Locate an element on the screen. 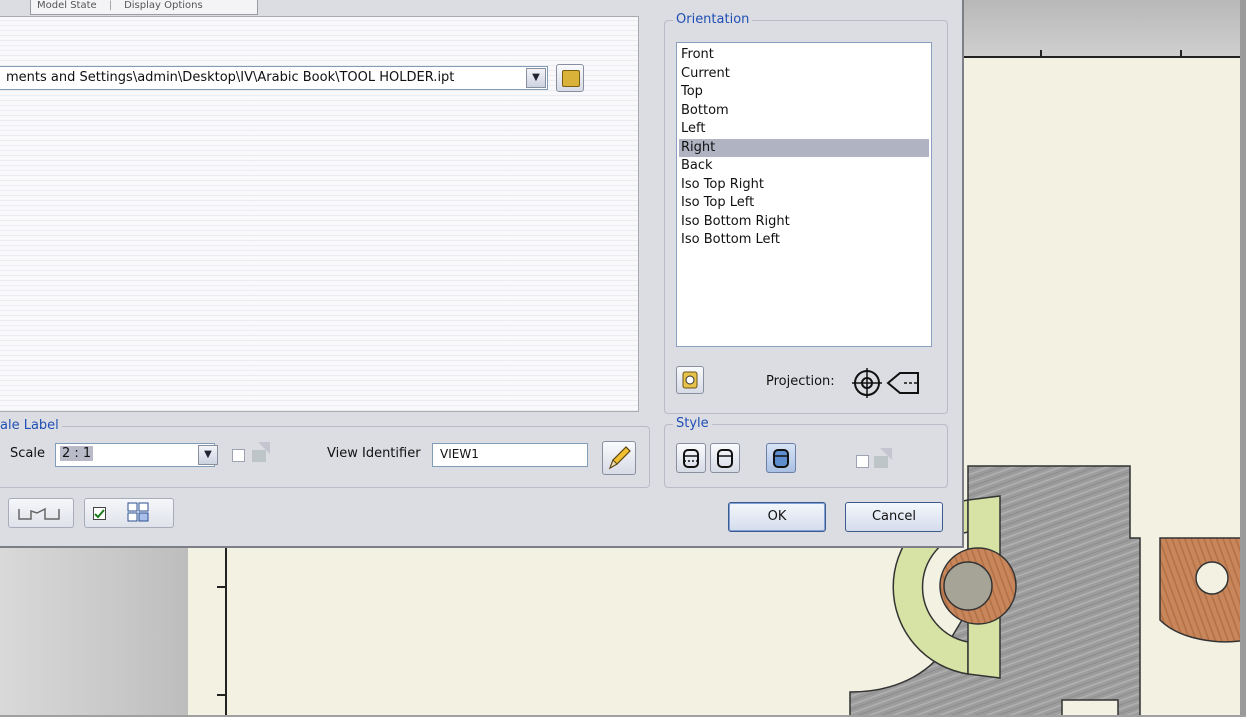  orientation-item-iso-top-left: Iso Top Left is located at coordinates (804, 203).